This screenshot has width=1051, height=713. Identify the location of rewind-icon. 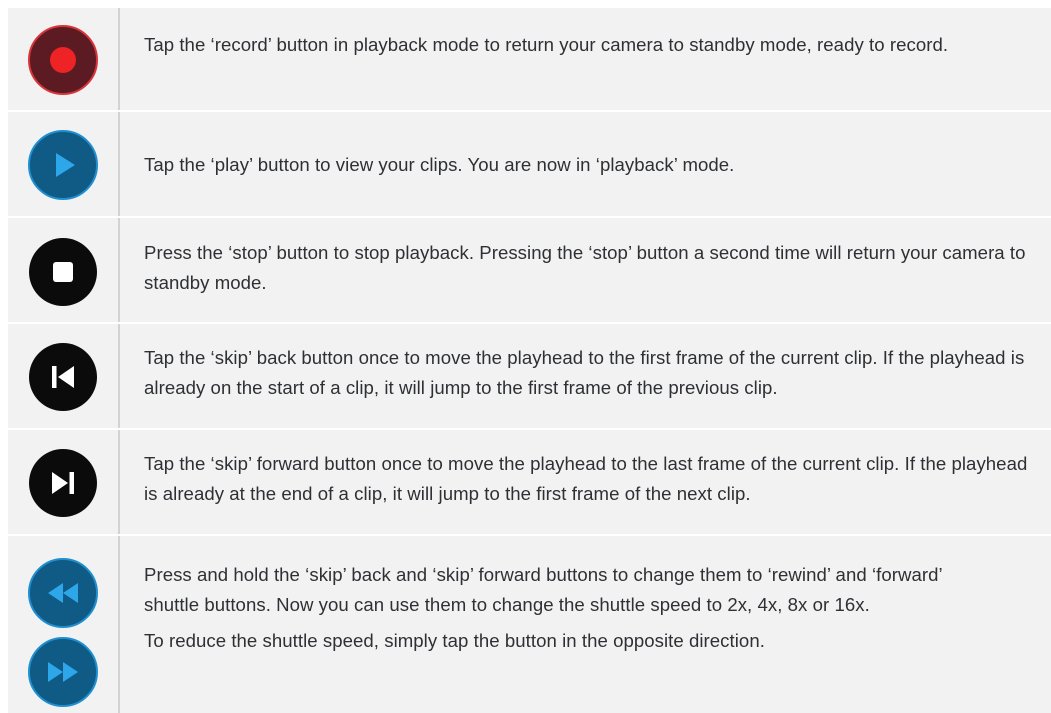
(63, 593).